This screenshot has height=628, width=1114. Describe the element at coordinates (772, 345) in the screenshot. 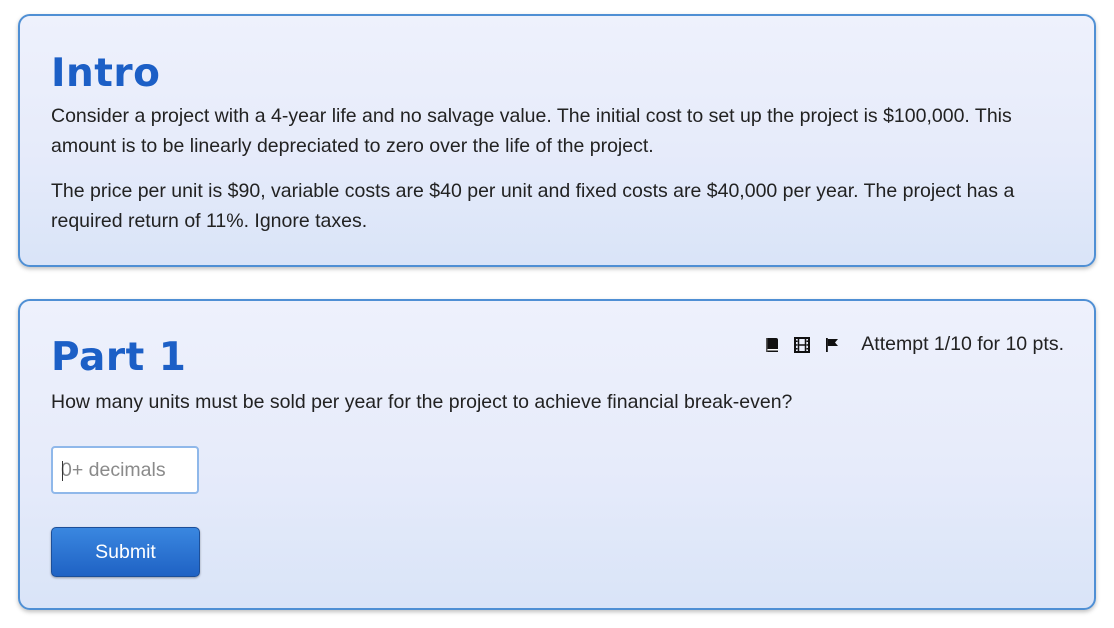

I see `book-icon` at that location.